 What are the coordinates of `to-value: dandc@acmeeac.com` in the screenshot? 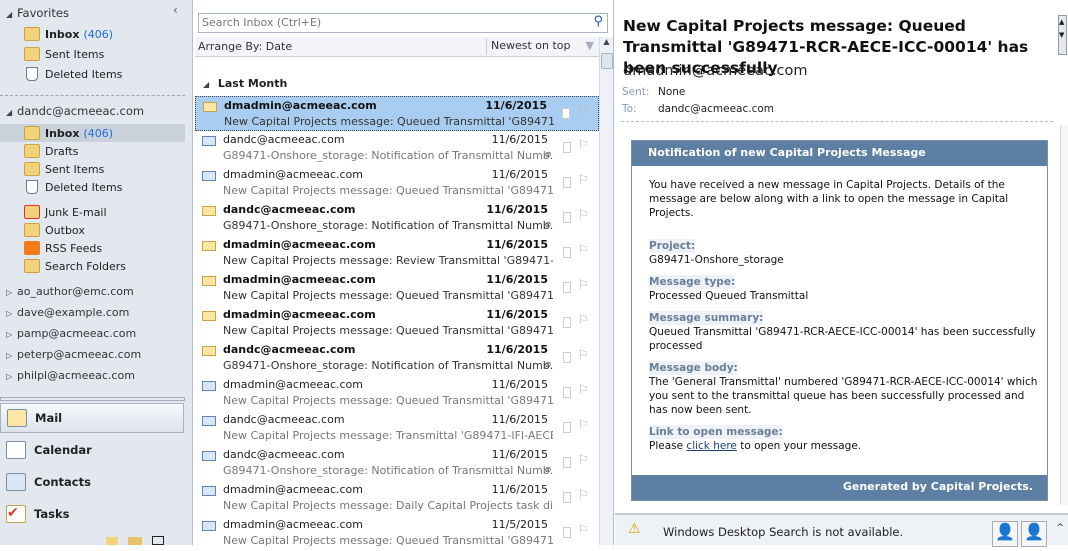 It's located at (716, 109).